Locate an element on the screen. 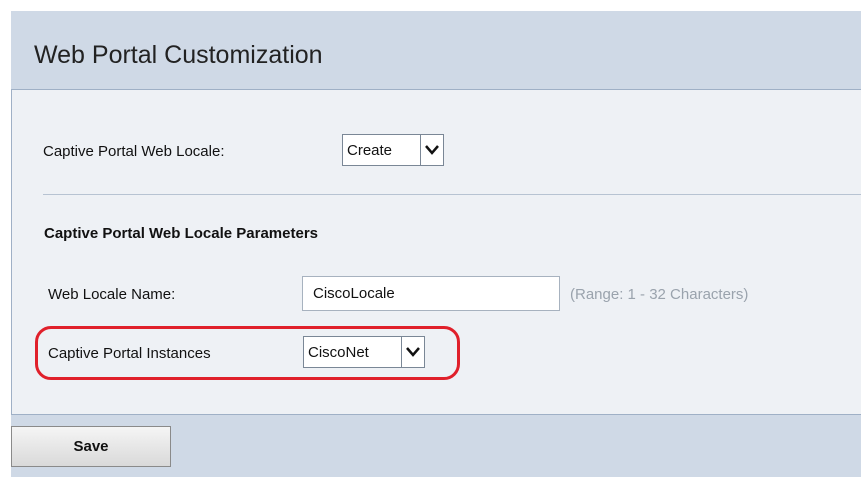 This screenshot has height=488, width=861. web-locale-select: Create is located at coordinates (393, 150).